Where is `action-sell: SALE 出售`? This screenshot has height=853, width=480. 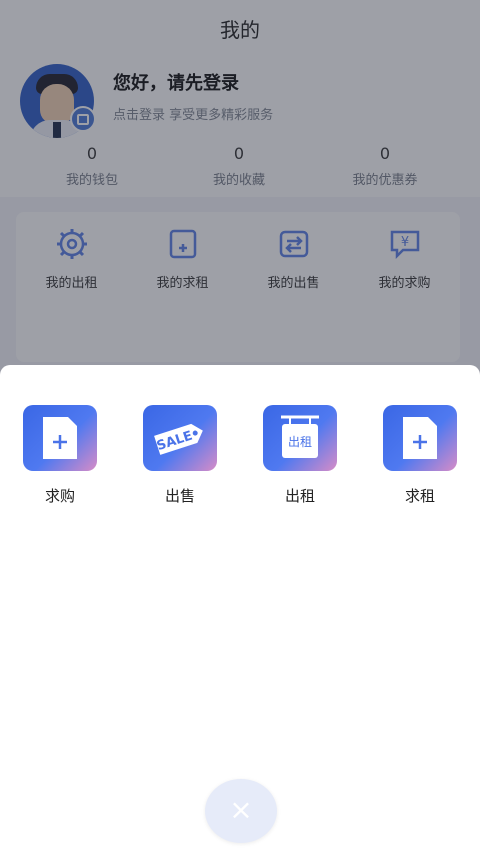 action-sell: SALE 出售 is located at coordinates (180, 455).